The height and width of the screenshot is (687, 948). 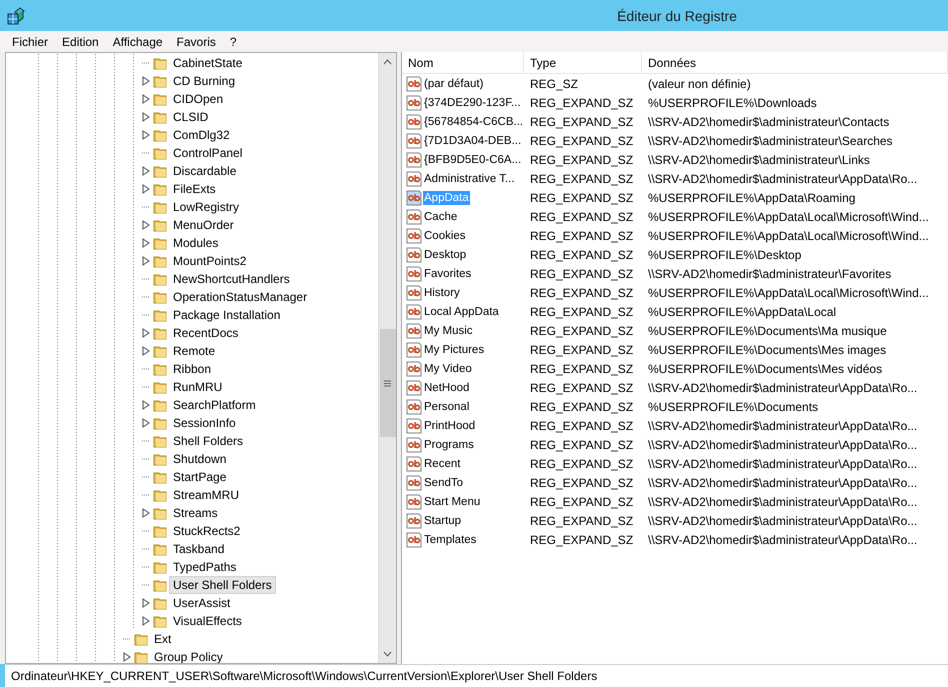 I want to click on tree-node: CabinetState, so click(x=207, y=63).